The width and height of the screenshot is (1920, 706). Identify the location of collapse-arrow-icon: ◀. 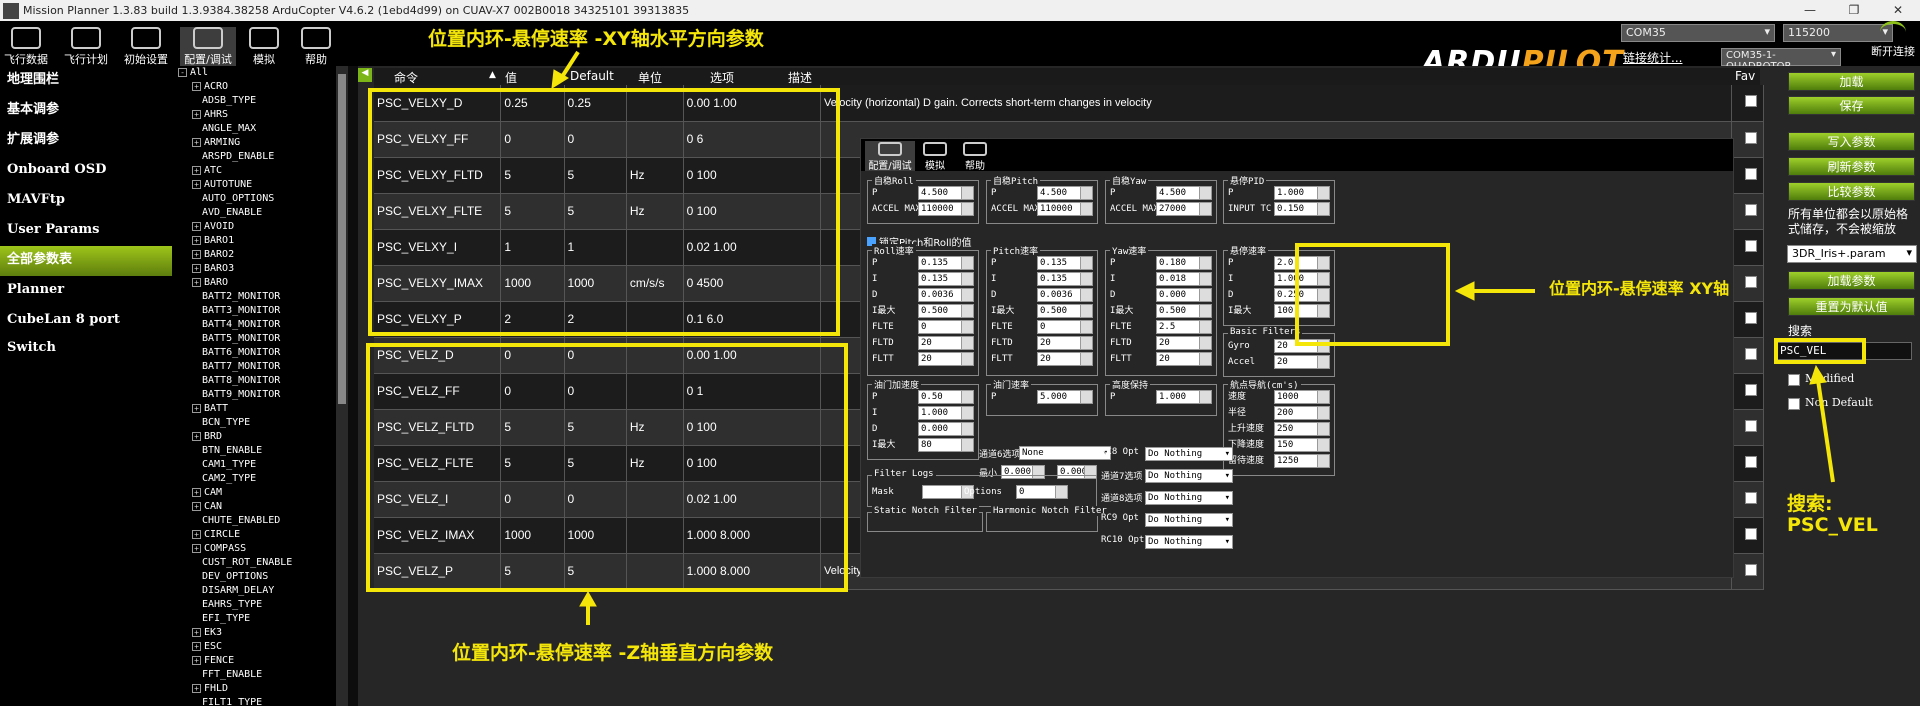
(365, 75).